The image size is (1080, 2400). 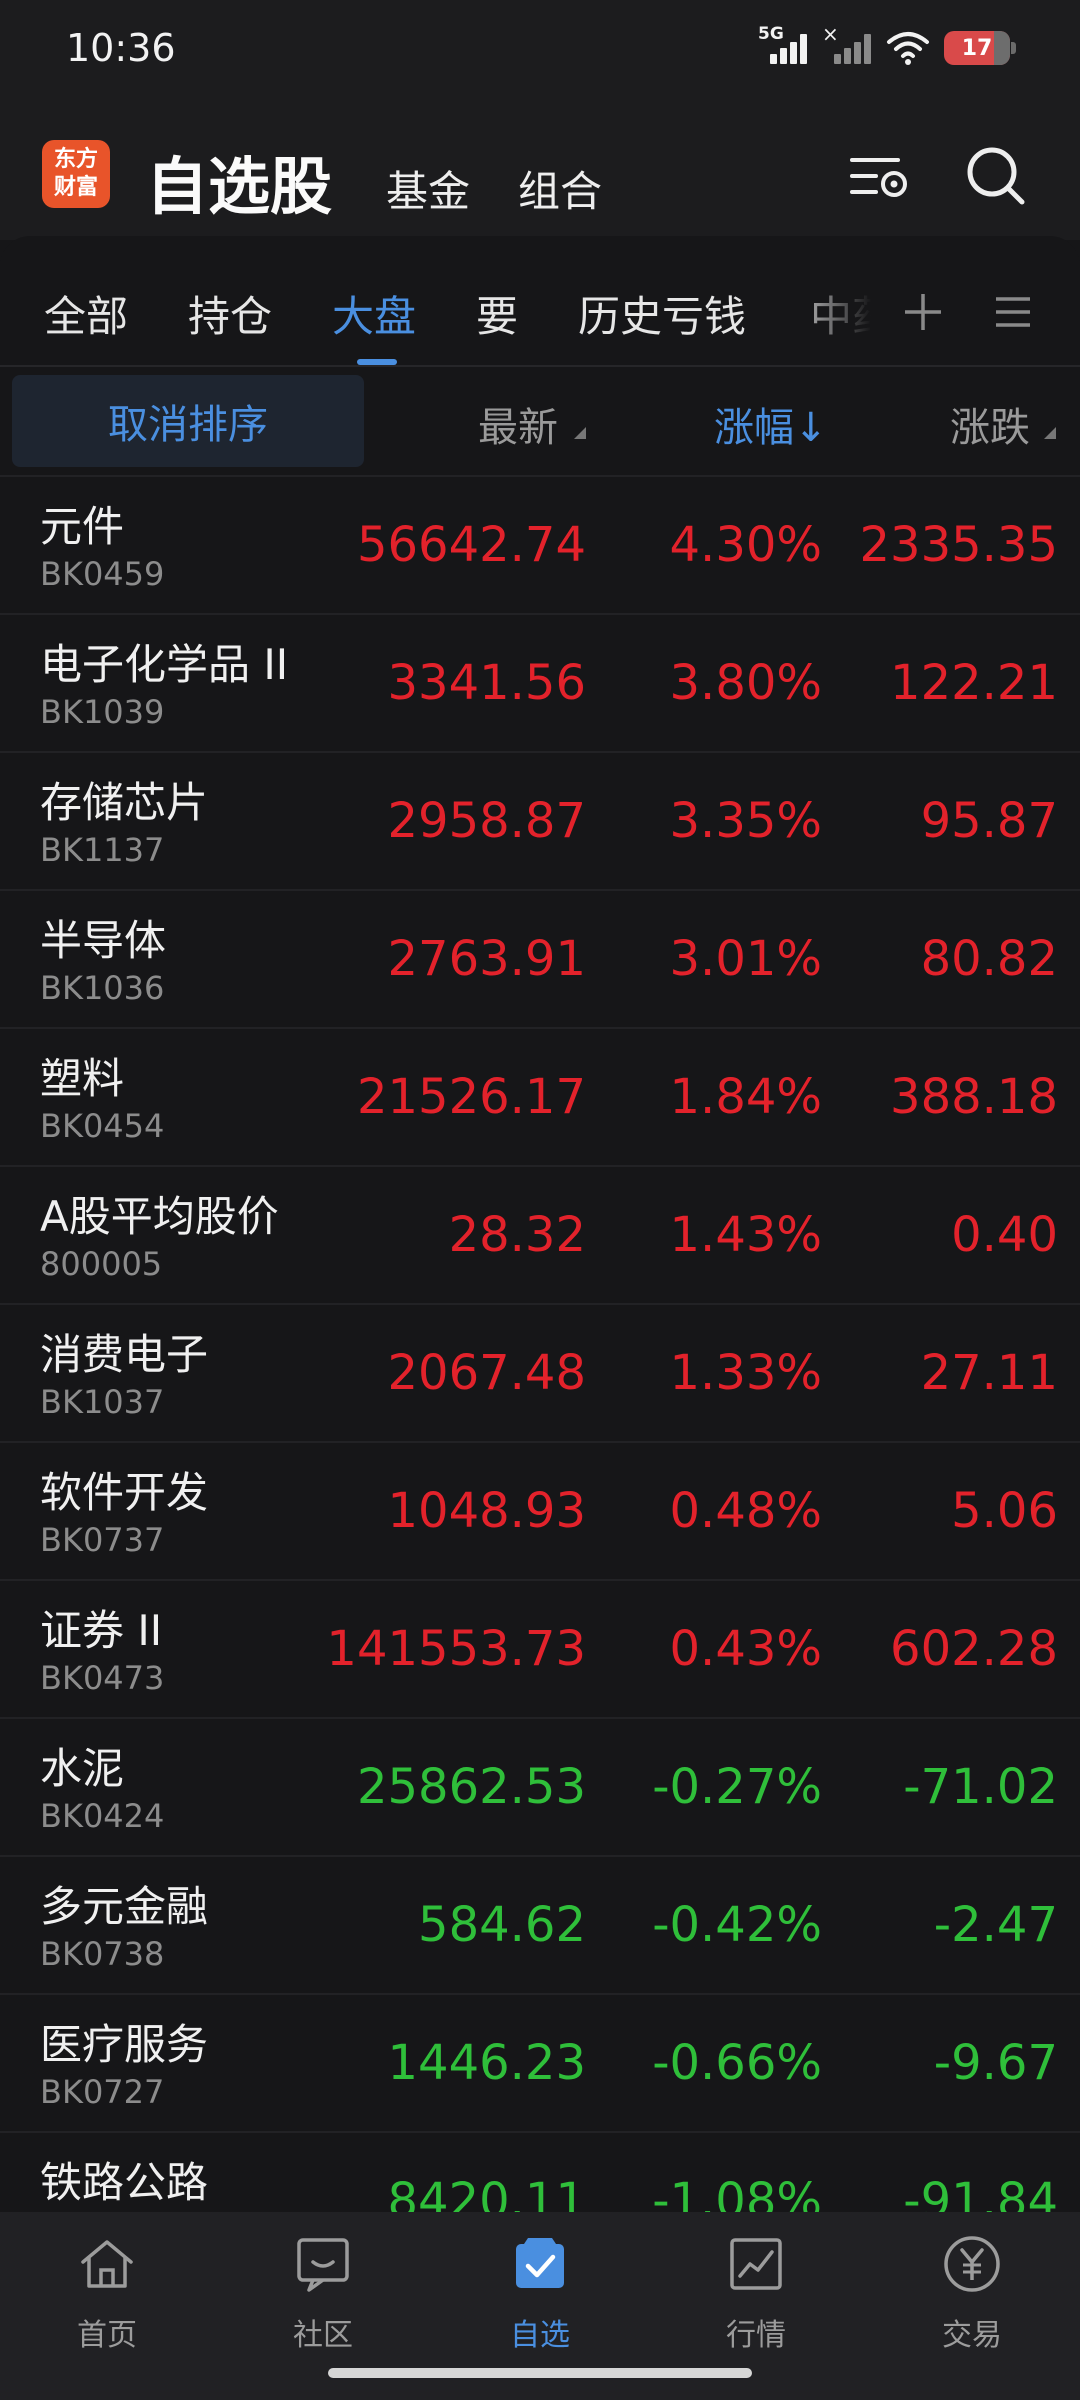 I want to click on nav-home: 首页, so click(x=107, y=2293).